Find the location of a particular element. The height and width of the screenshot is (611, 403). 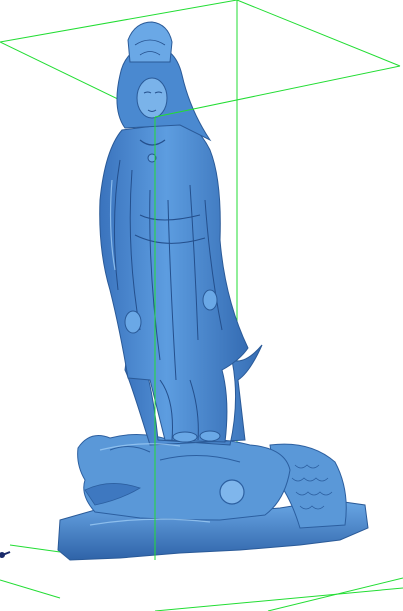

dragon-eye is located at coordinates (232, 492).